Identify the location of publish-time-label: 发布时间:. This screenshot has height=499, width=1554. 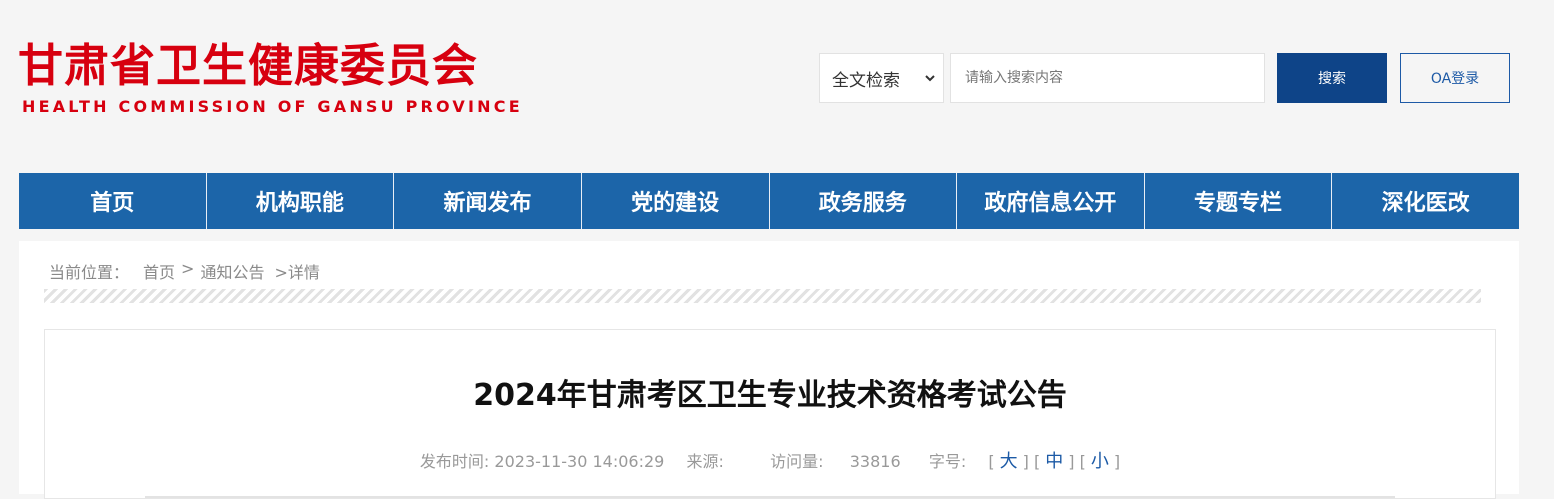
(454, 461).